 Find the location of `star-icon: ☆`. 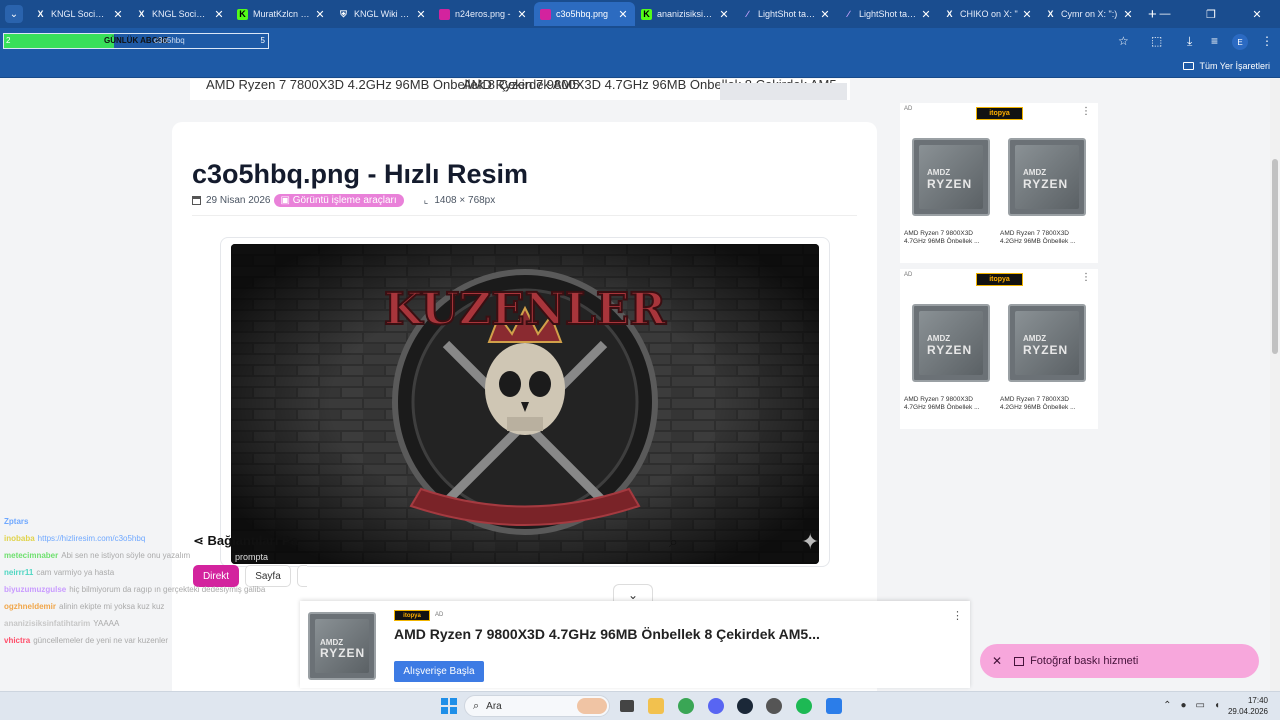

star-icon: ☆ is located at coordinates (1123, 41).